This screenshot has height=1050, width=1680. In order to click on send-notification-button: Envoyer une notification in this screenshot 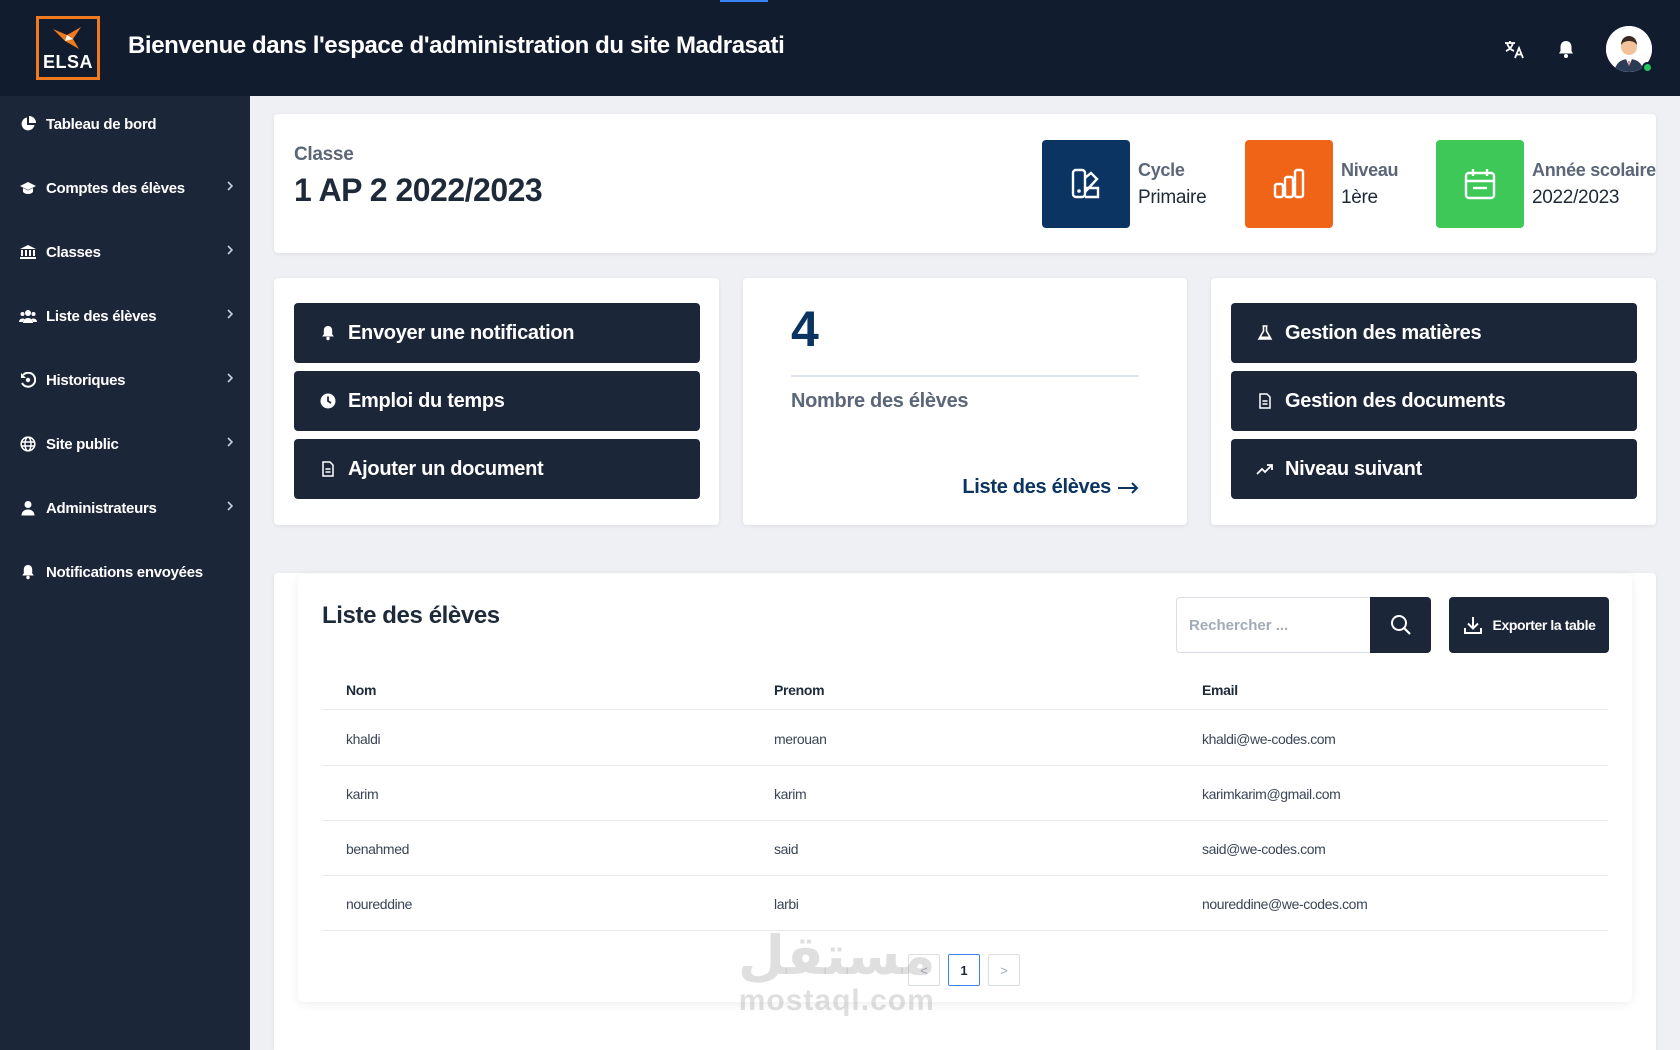, I will do `click(497, 333)`.